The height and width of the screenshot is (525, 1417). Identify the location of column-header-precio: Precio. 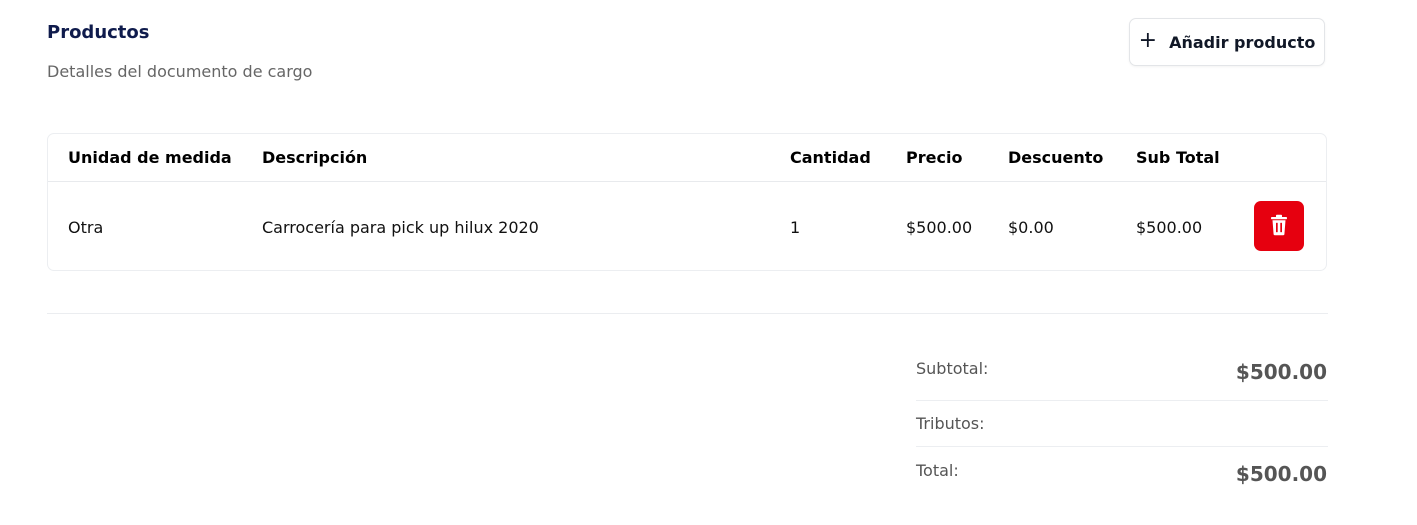
(934, 157).